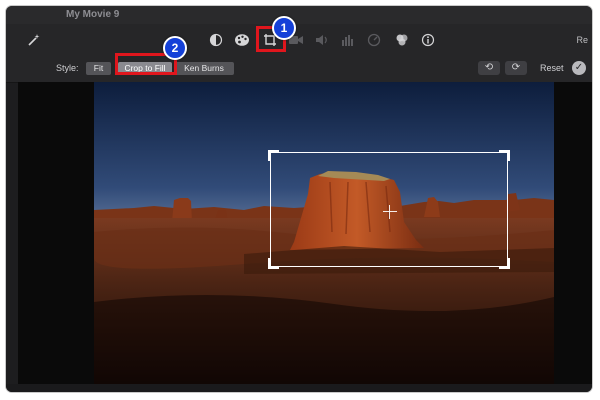 This screenshot has height=400, width=600. What do you see at coordinates (428, 40) in the screenshot?
I see `info-icon` at bounding box center [428, 40].